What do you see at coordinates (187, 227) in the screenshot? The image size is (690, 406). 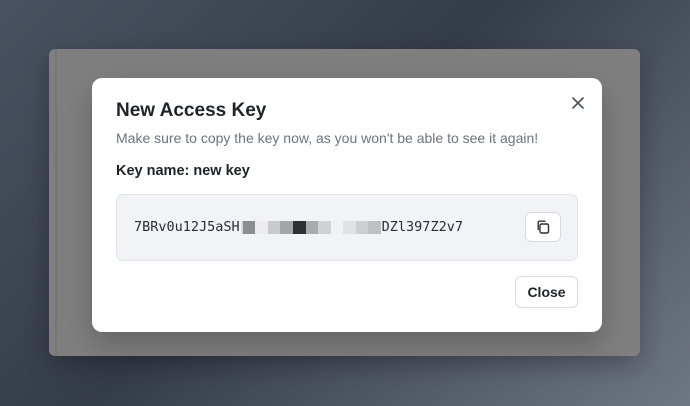 I see `access-key-prefix: 7BRv0u12J5aSH` at bounding box center [187, 227].